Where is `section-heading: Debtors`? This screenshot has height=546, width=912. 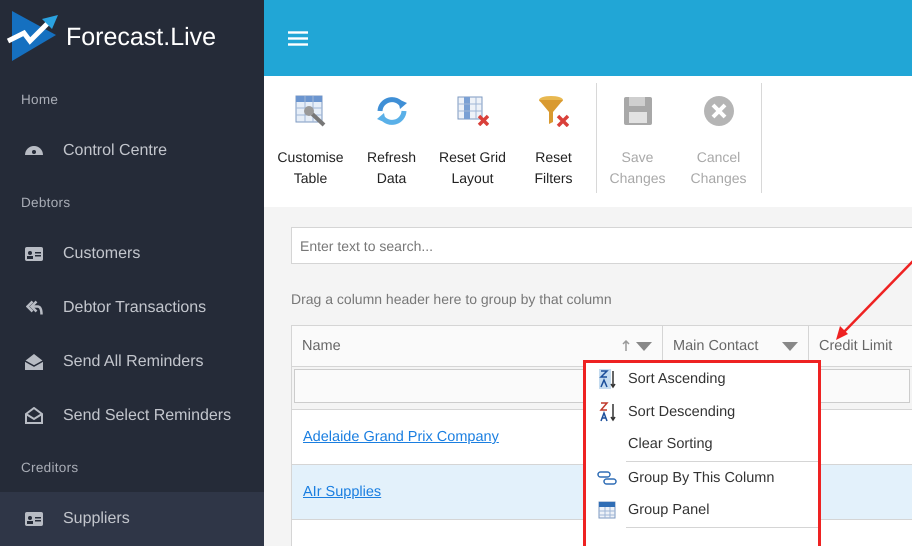
section-heading: Debtors is located at coordinates (46, 203).